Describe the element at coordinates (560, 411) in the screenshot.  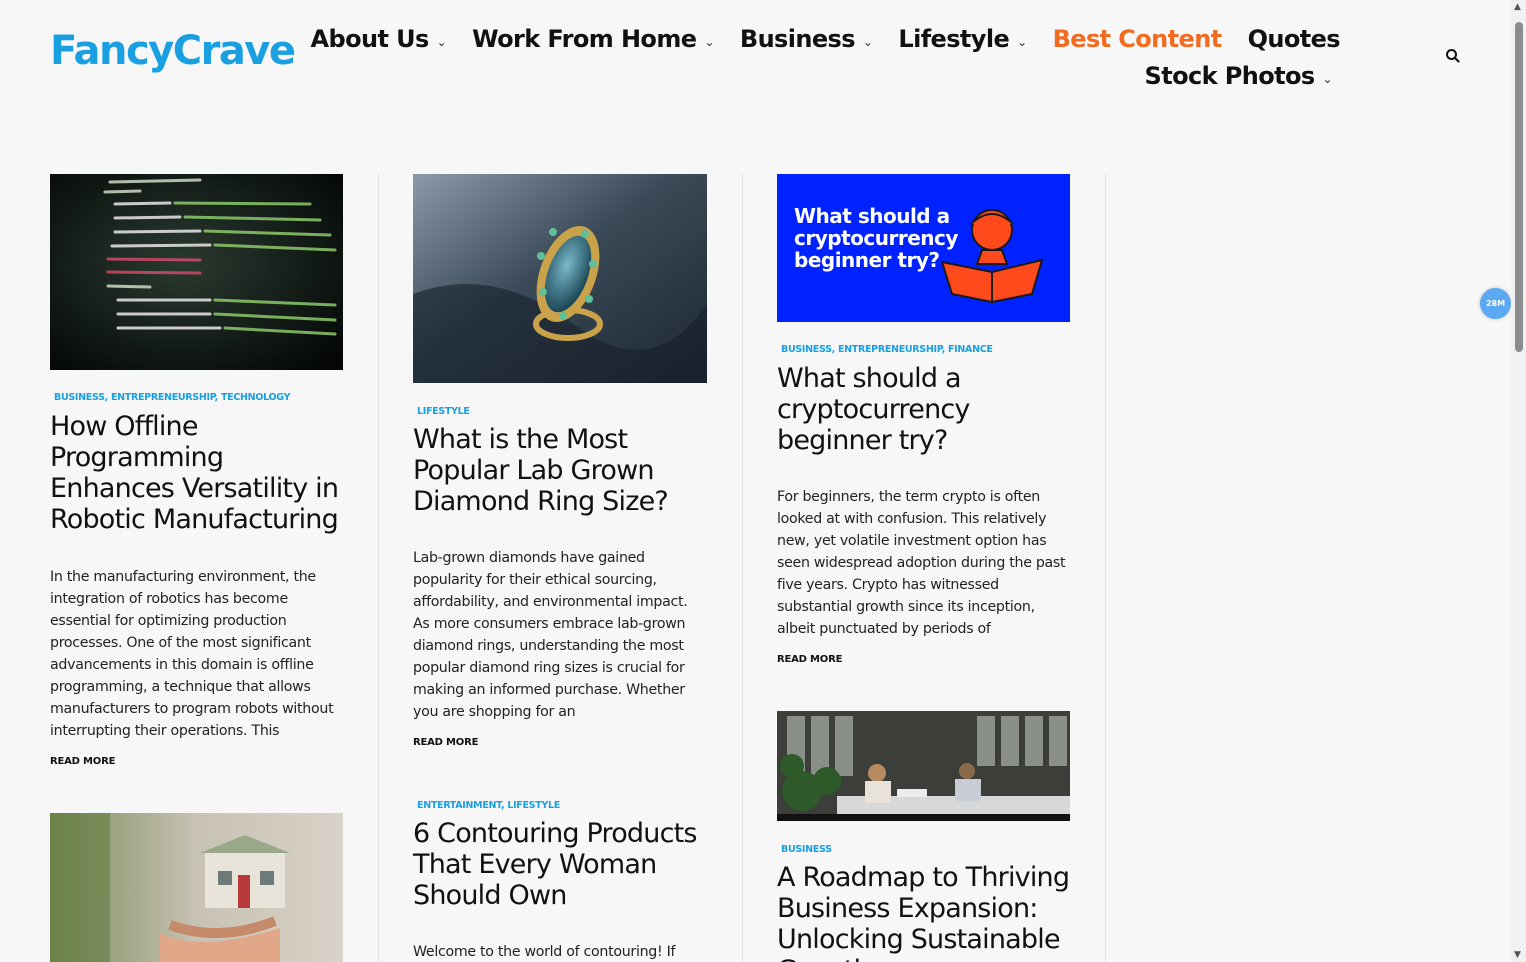
I see `post-category: LIFESTYLE` at that location.